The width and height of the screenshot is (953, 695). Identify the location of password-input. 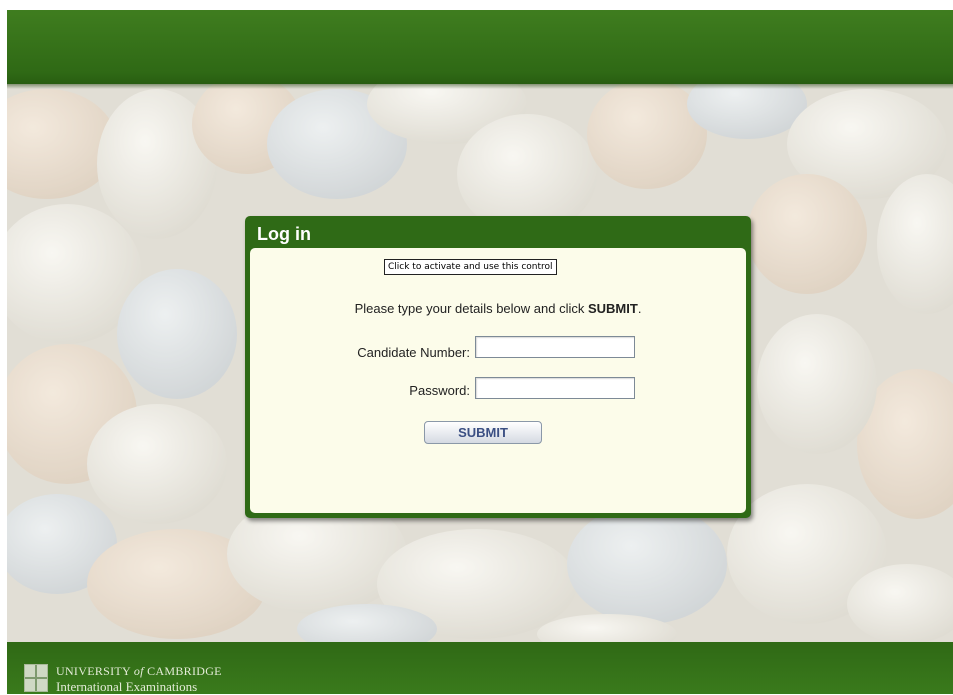
(555, 388).